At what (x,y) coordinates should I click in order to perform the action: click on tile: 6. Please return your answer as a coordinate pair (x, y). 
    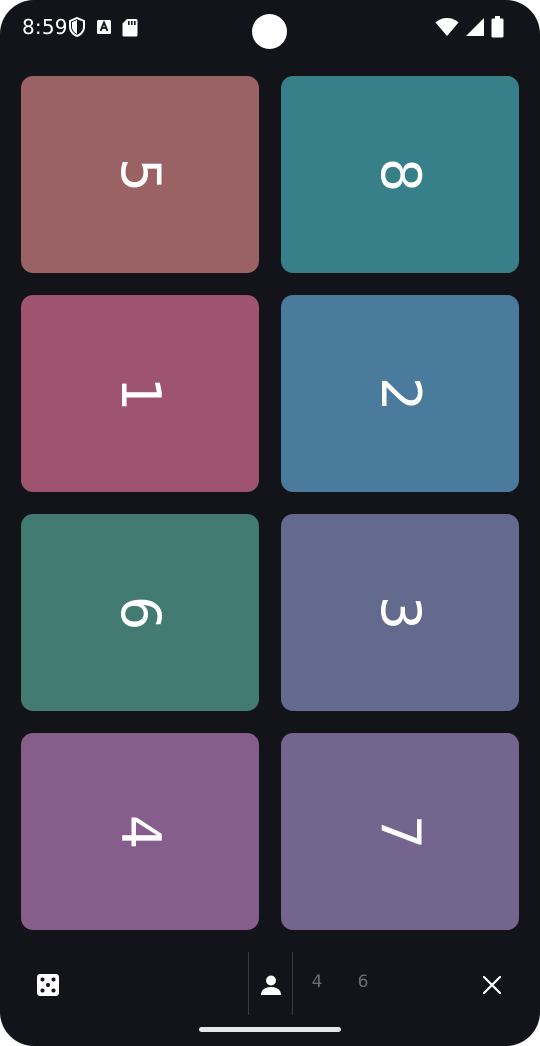
    Looking at the image, I should click on (140, 612).